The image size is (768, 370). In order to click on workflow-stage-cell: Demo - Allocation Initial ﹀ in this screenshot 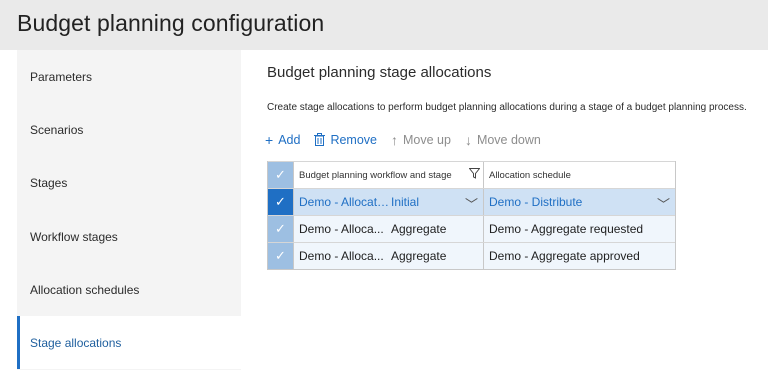, I will do `click(389, 202)`.